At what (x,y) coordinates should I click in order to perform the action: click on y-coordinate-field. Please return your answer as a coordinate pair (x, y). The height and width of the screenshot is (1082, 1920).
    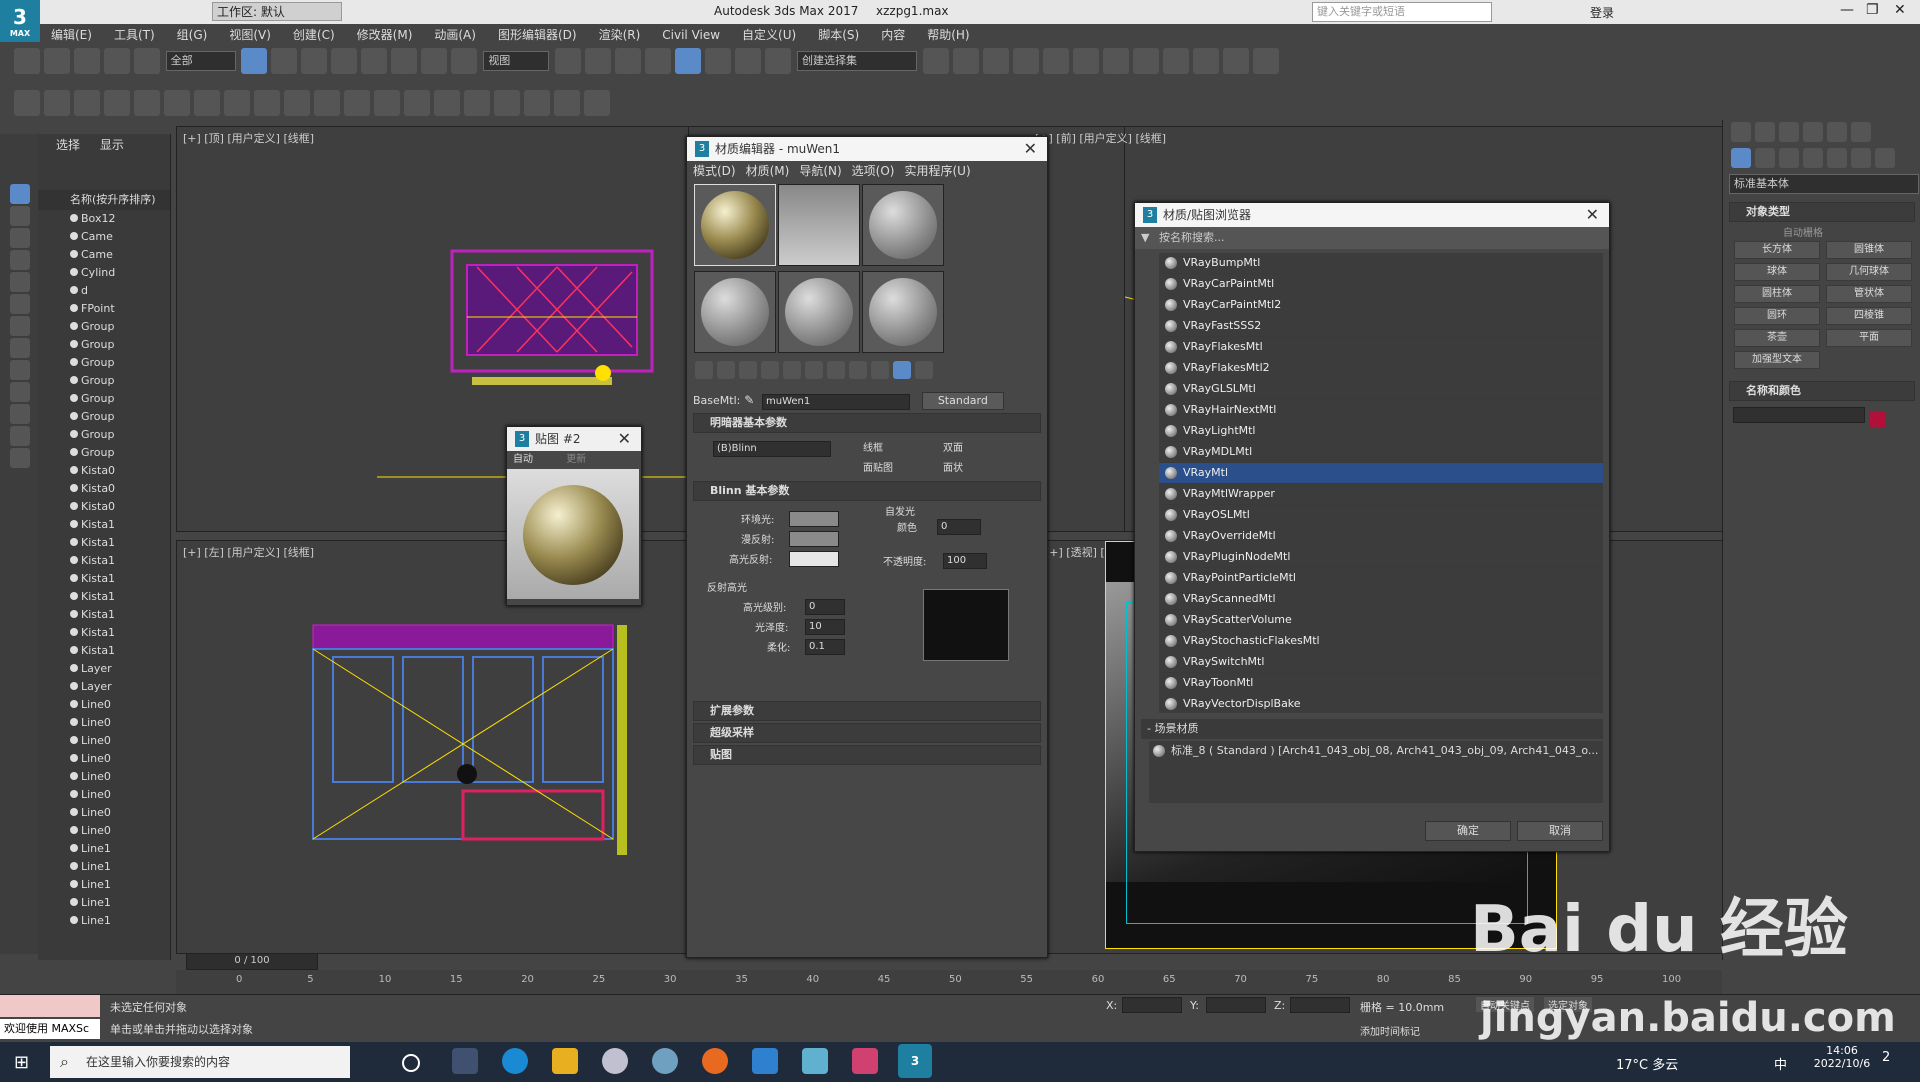
    Looking at the image, I should click on (1236, 1005).